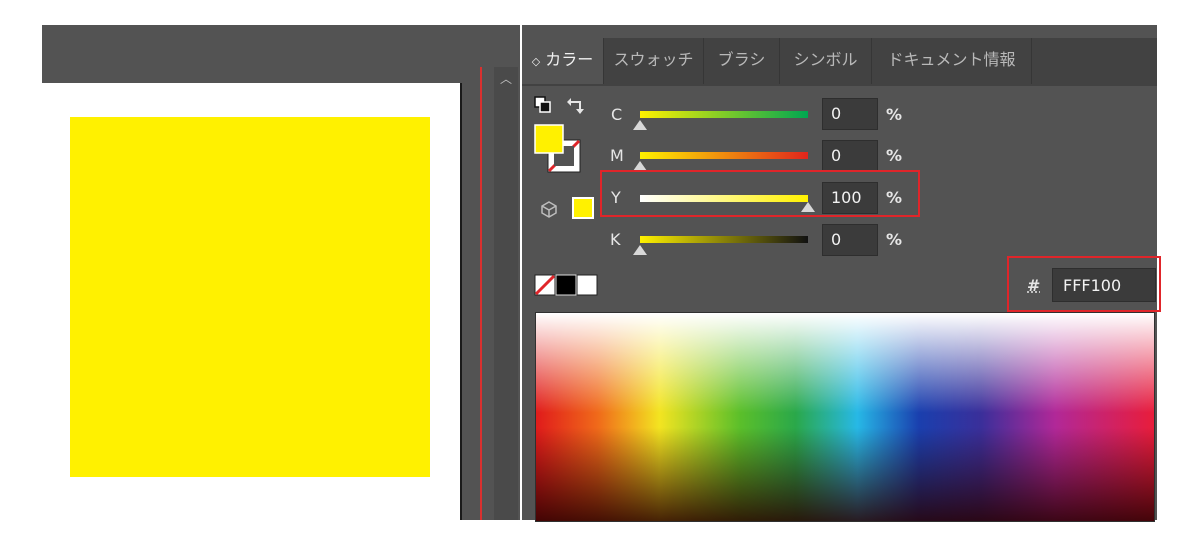 Image resolution: width=1200 pixels, height=537 pixels. Describe the element at coordinates (549, 209) in the screenshot. I see `out-of-gamut-cube-icon` at that location.